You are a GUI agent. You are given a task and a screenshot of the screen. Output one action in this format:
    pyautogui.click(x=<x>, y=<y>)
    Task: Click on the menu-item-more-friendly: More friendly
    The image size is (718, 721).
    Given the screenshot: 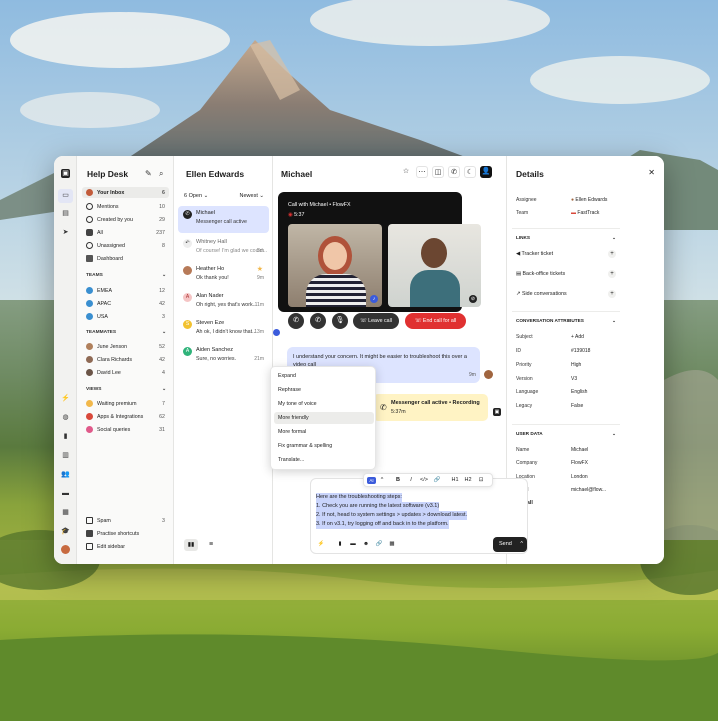 What is the action you would take?
    pyautogui.click(x=324, y=418)
    